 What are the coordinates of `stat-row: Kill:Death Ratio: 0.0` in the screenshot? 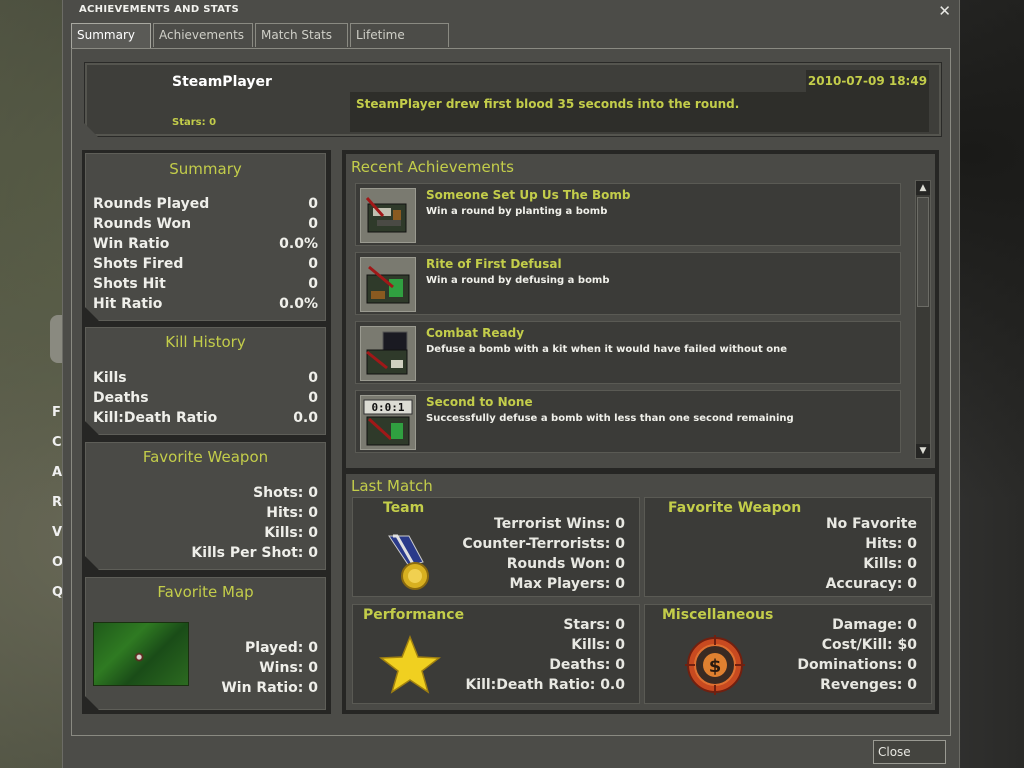 It's located at (545, 687).